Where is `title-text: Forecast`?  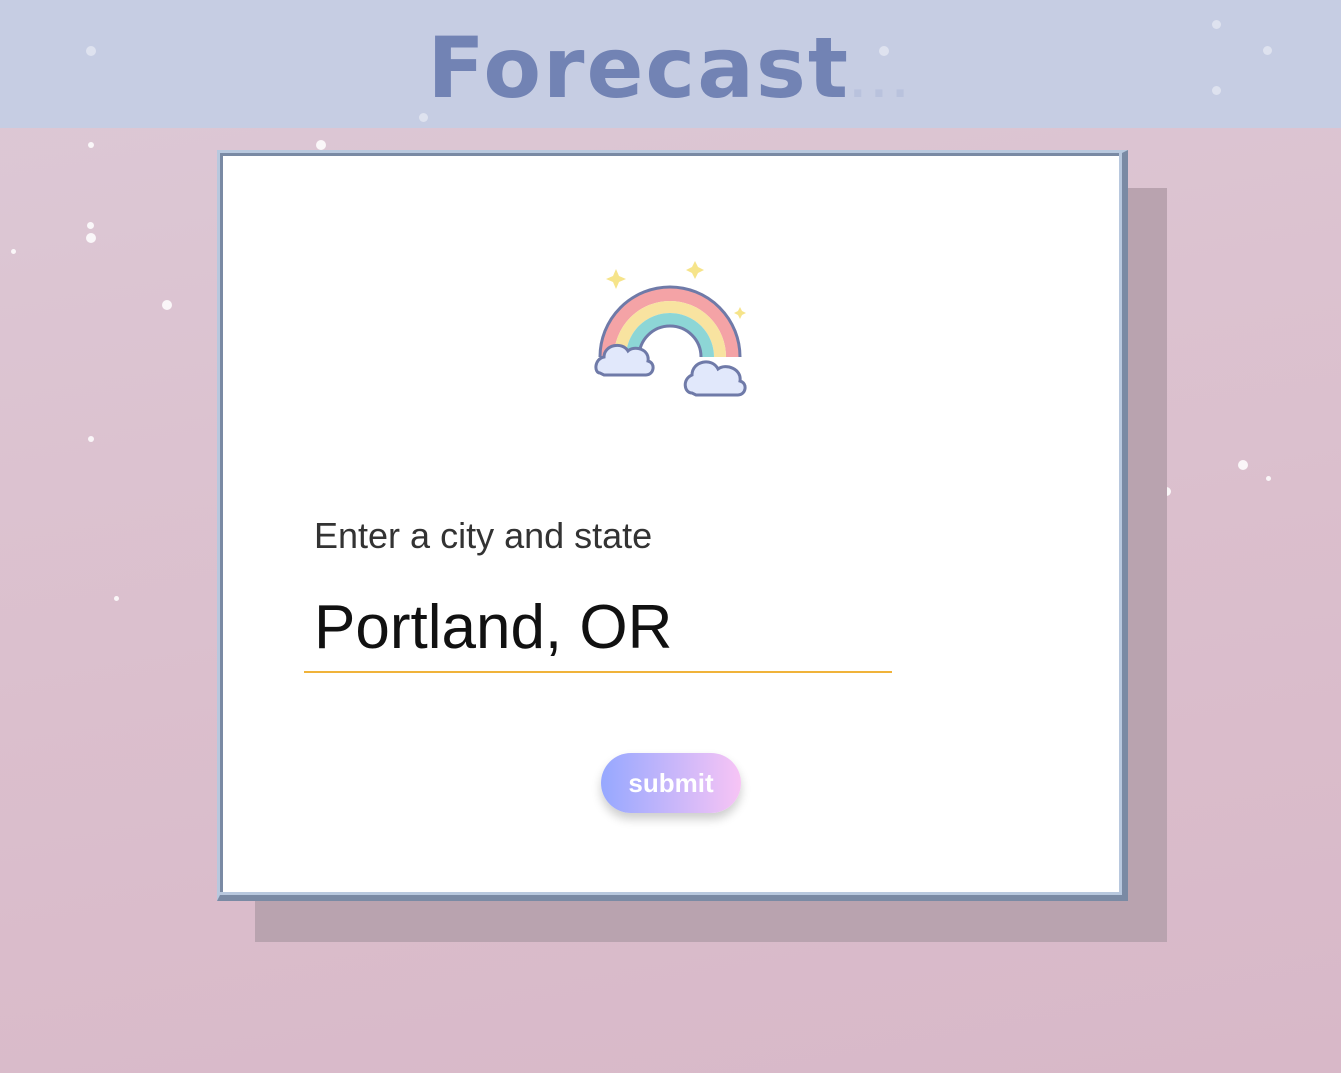
title-text: Forecast is located at coordinates (639, 68).